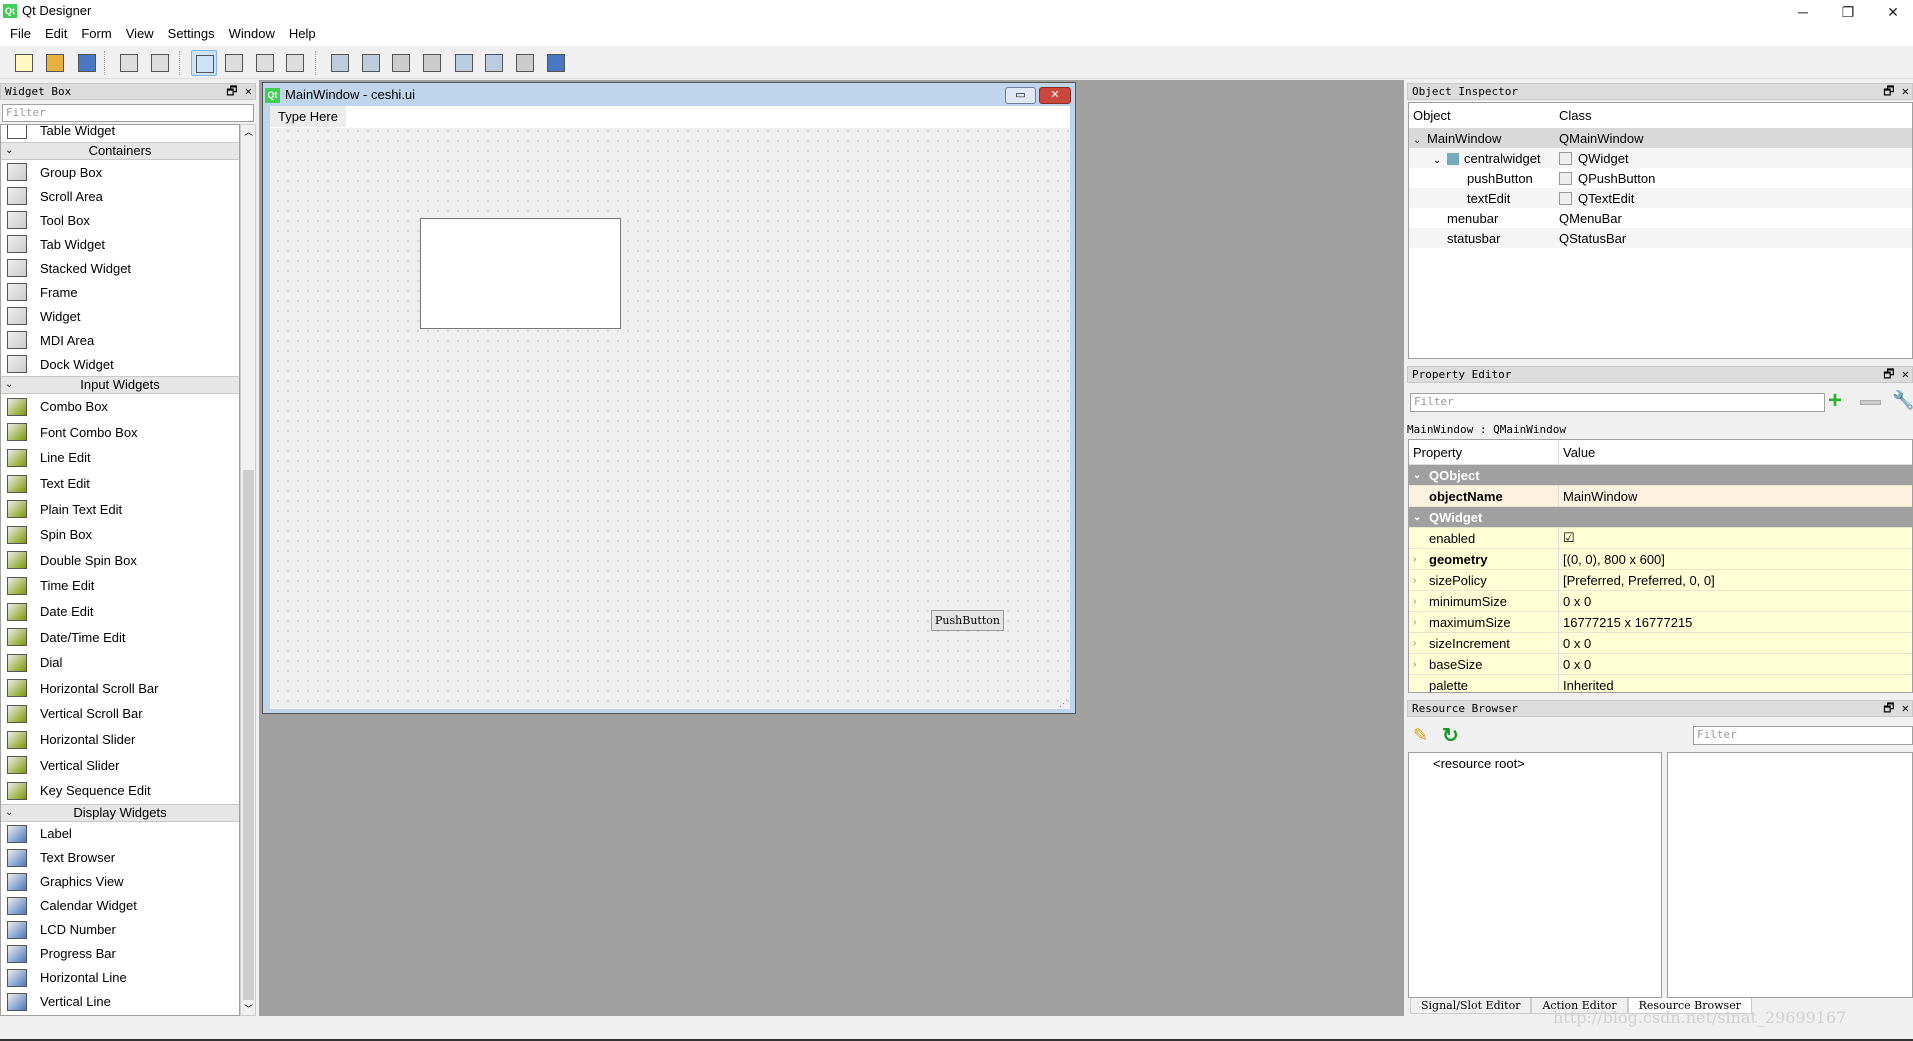  What do you see at coordinates (1660, 475) in the screenshot?
I see `property-group-qobject: ⌄ QObject` at bounding box center [1660, 475].